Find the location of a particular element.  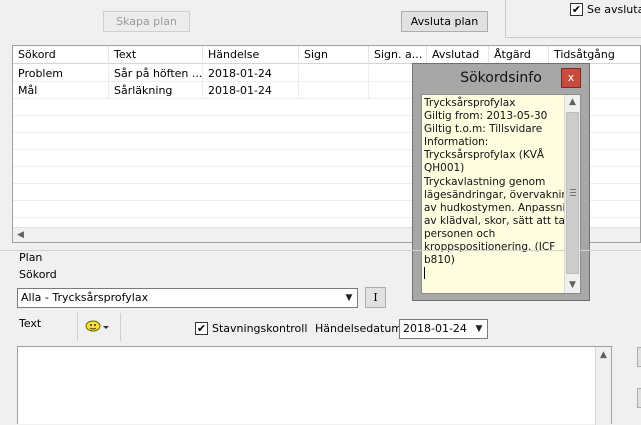

column-header-finished: Avslutad is located at coordinates (458, 55).